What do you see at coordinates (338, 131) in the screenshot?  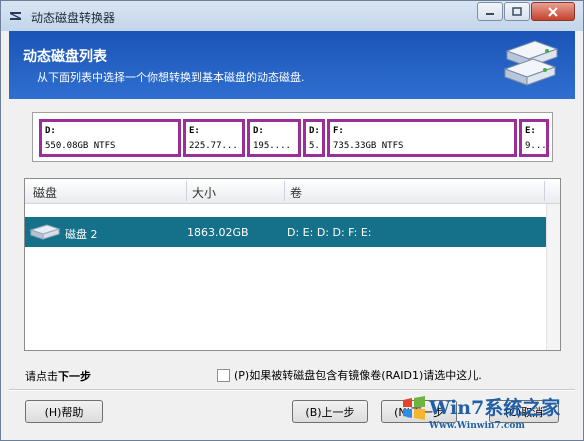 I see `partition-letter: F:` at bounding box center [338, 131].